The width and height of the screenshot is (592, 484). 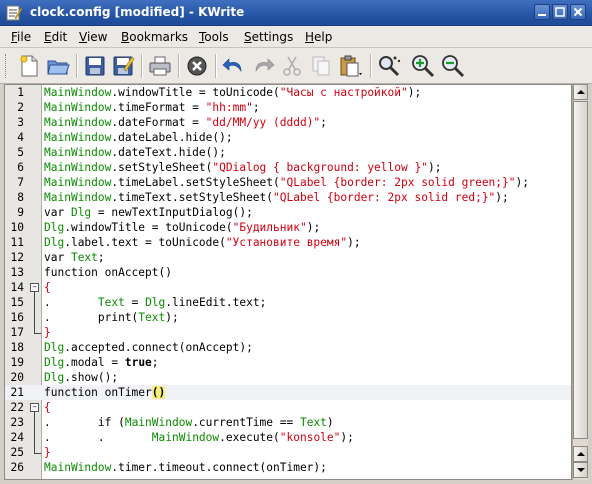 What do you see at coordinates (288, 287) in the screenshot?
I see `code-line: 14−{` at bounding box center [288, 287].